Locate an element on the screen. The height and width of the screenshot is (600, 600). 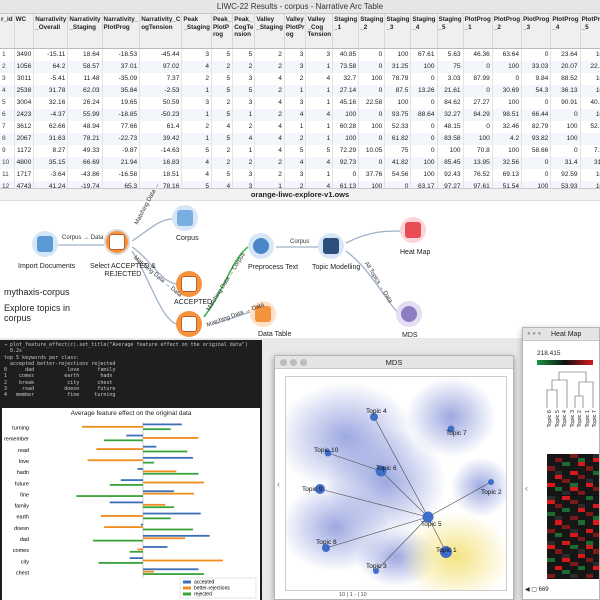
link-topic-mds is located at coordinates (372, 282).